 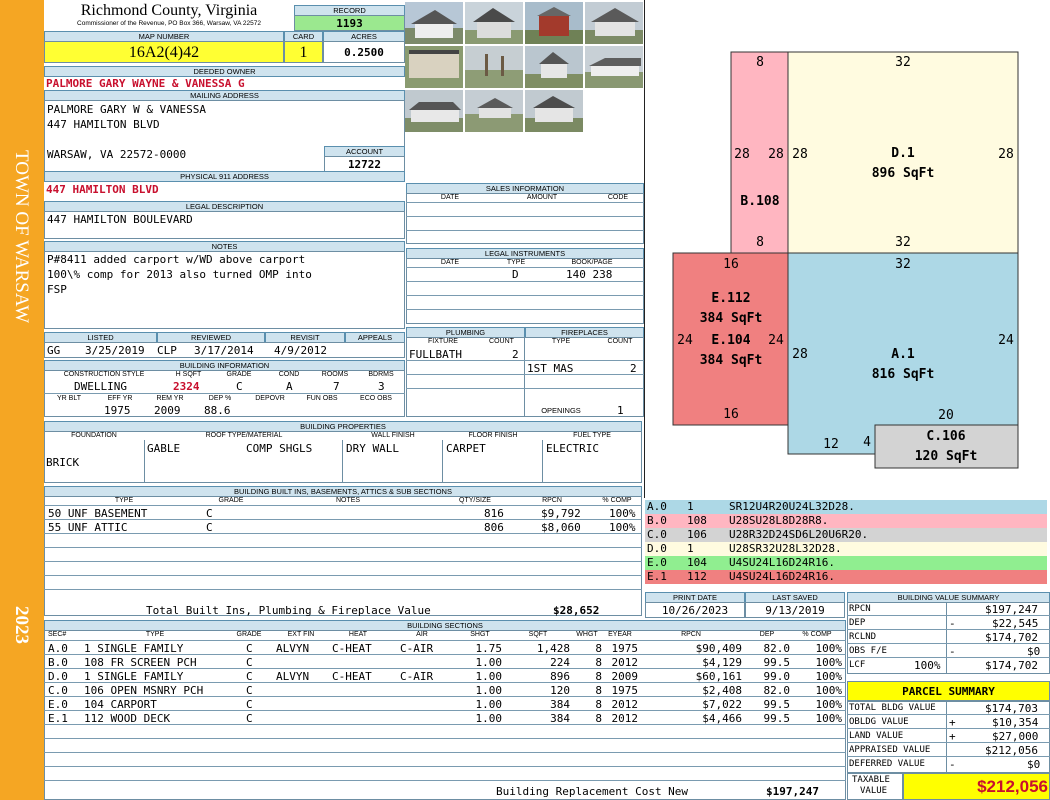 I want to click on section-sqft: 120, so click(x=560, y=690).